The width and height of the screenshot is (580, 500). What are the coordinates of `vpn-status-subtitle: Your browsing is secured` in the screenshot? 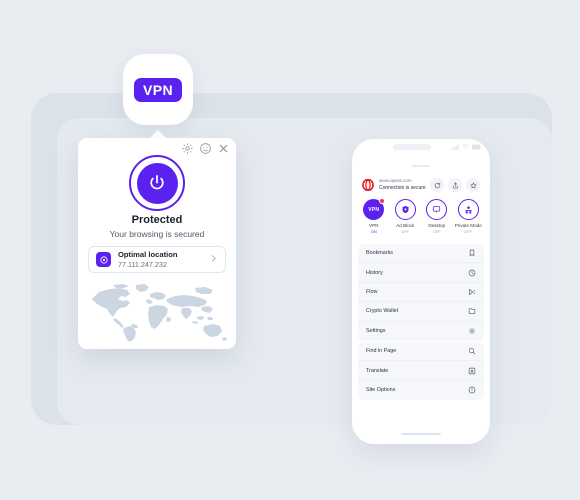 It's located at (157, 234).